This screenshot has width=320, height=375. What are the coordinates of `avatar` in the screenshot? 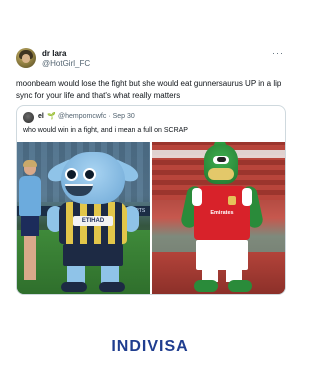 It's located at (26, 58).